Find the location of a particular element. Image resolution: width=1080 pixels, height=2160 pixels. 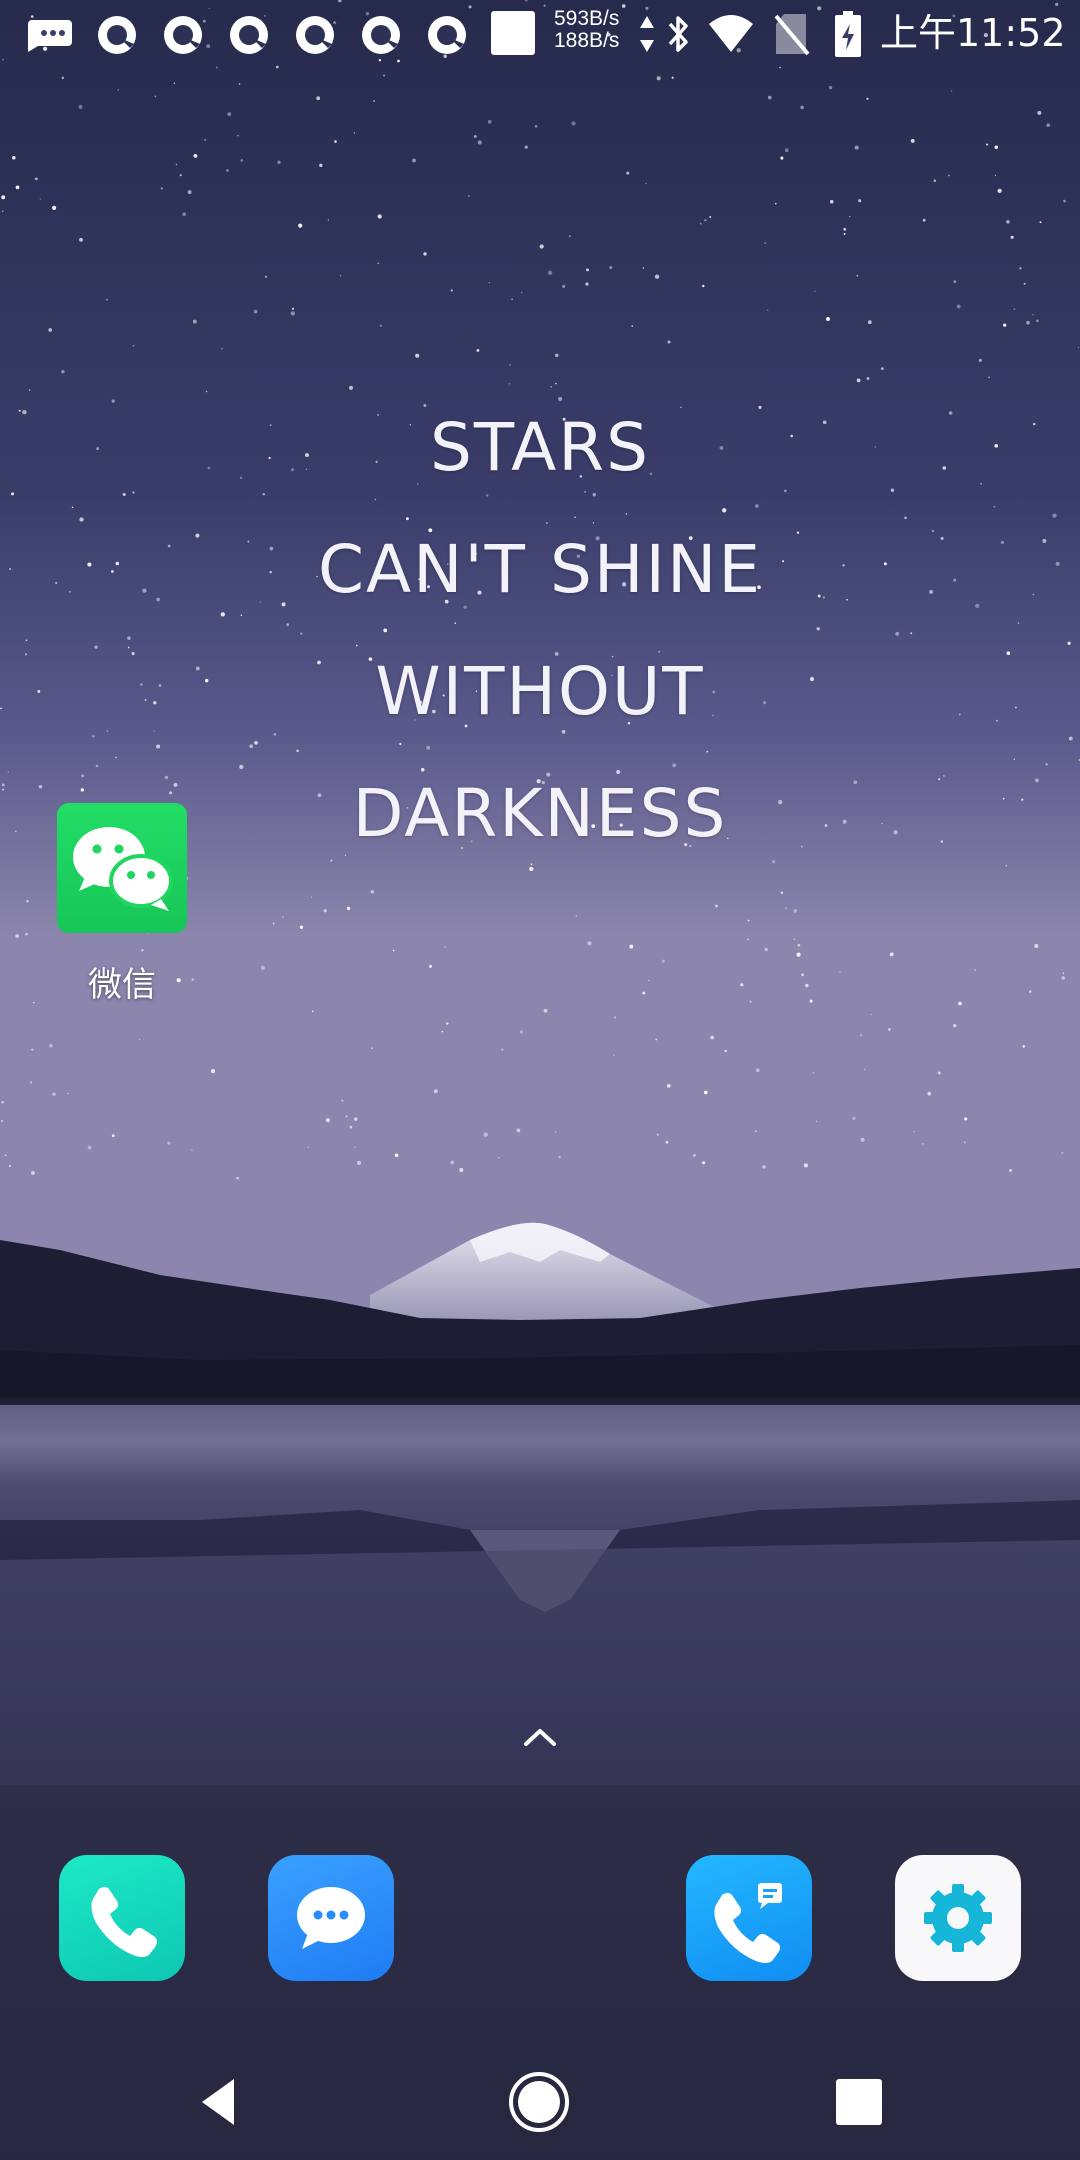

recents-icon is located at coordinates (859, 2102).